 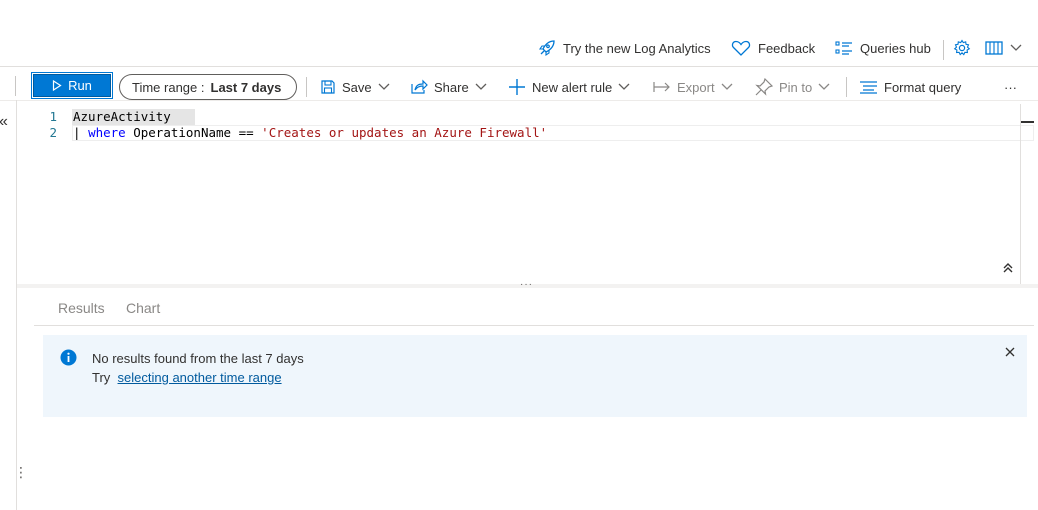 I want to click on format-query-button: Format query, so click(x=910, y=87).